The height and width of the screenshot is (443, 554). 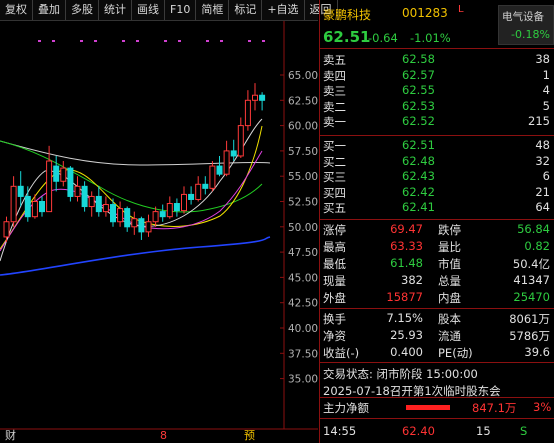 What do you see at coordinates (406, 352) in the screenshot?
I see `fund-value: 0.400` at bounding box center [406, 352].